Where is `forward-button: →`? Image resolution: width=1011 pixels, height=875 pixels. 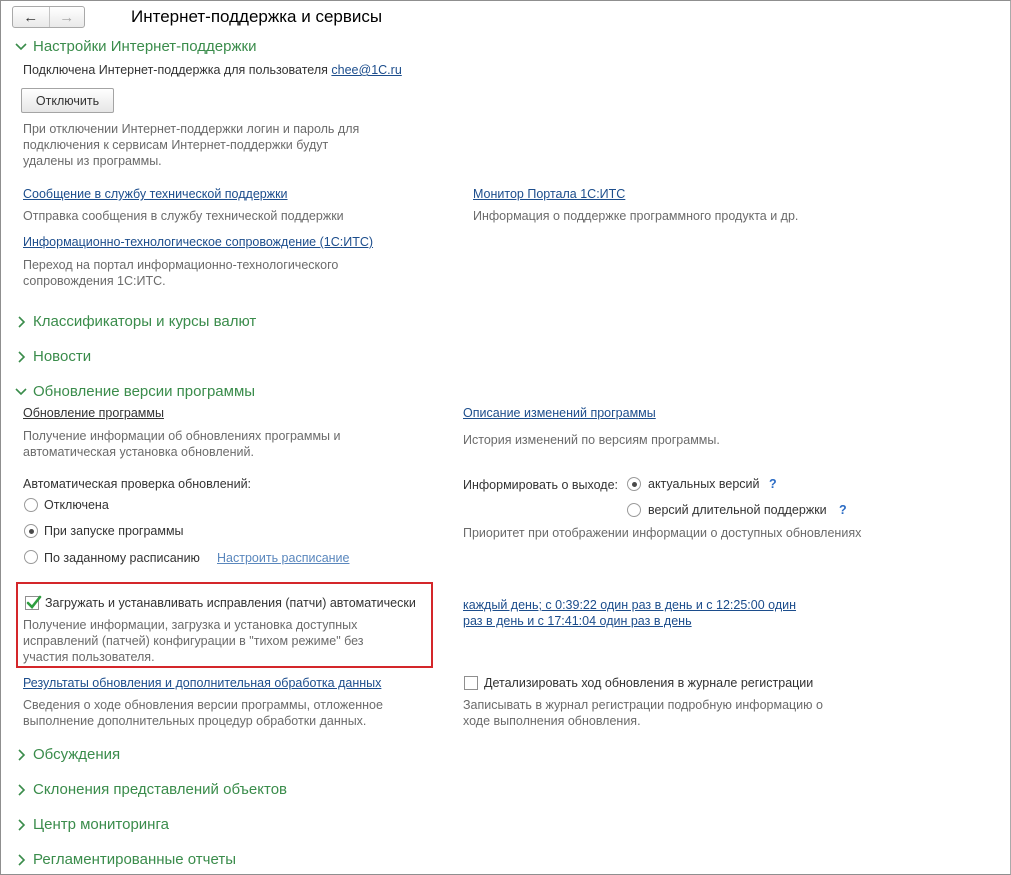 forward-button: → is located at coordinates (66, 17).